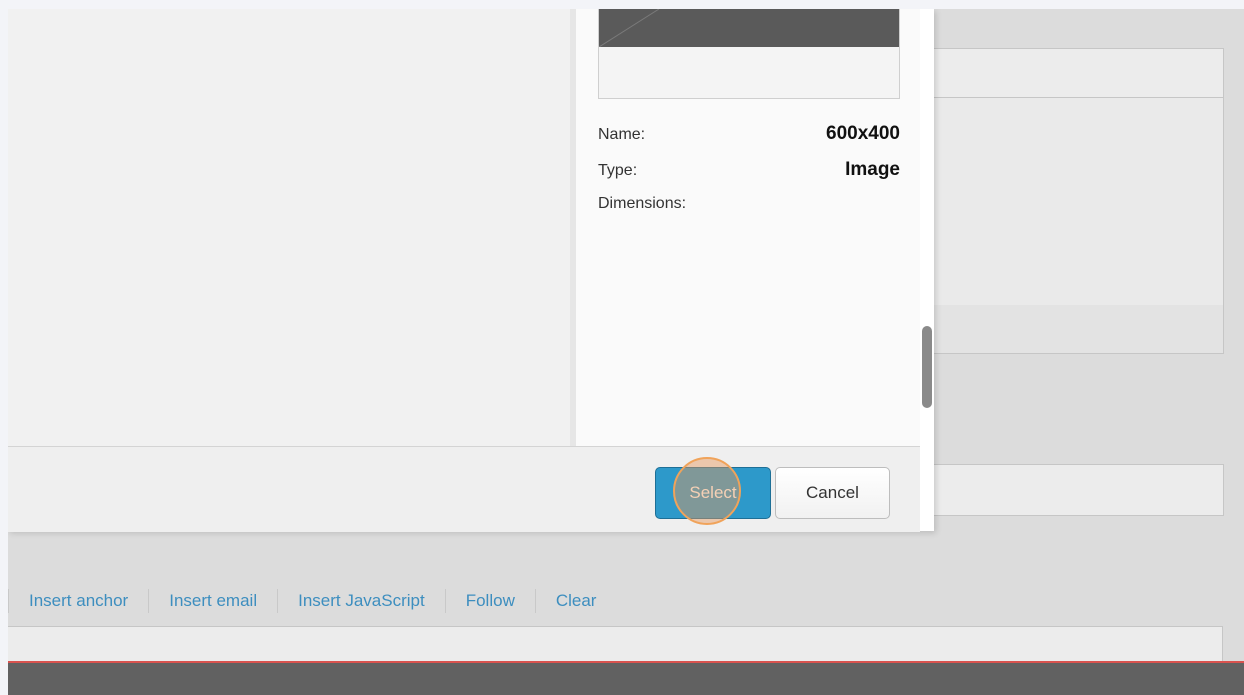 This screenshot has height=695, width=1244. I want to click on dimensions-label: Dimensions:, so click(642, 203).